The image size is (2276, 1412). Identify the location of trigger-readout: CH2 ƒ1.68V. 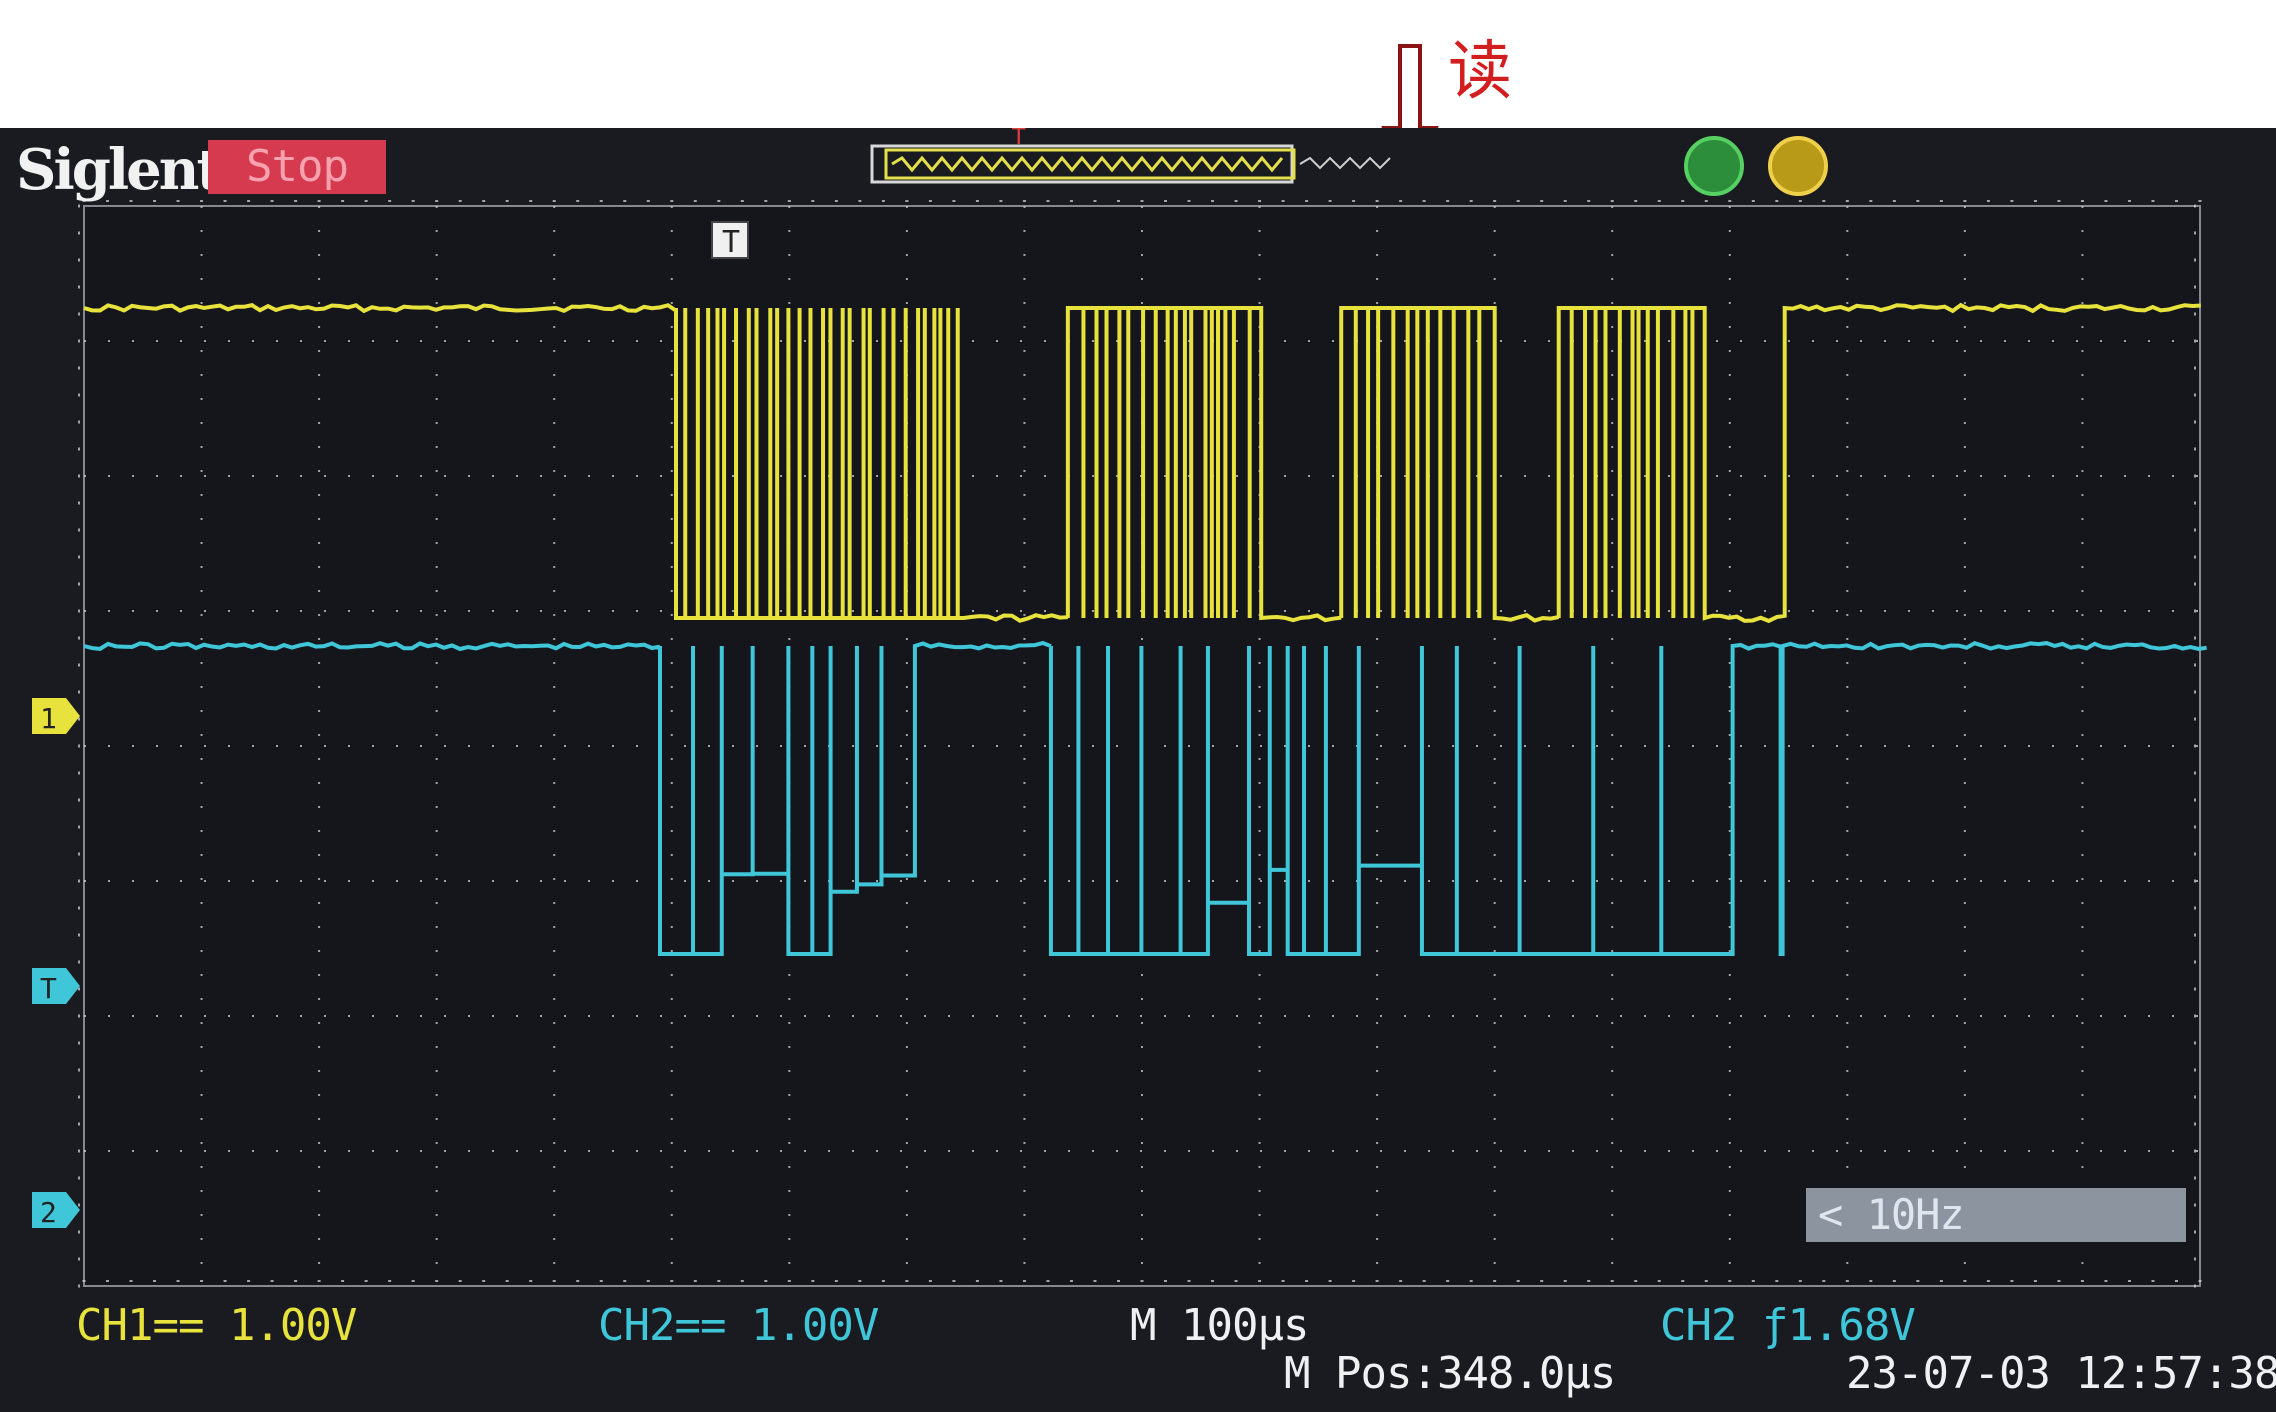
(1788, 1325).